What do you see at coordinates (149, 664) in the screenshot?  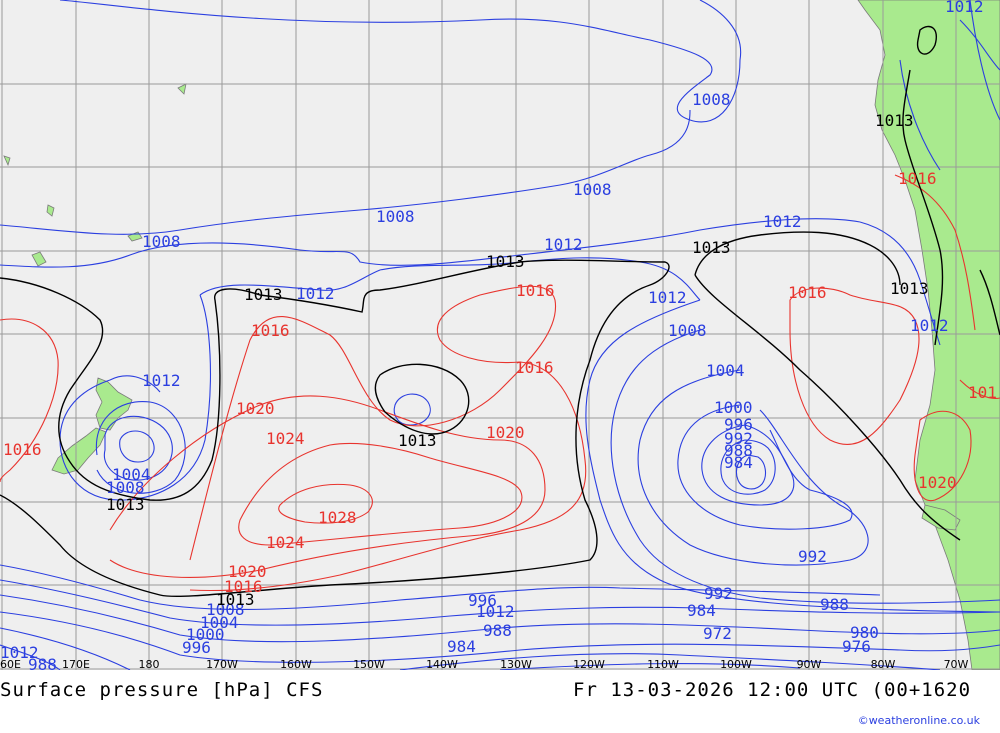 I see `lon-tick-label: 180` at bounding box center [149, 664].